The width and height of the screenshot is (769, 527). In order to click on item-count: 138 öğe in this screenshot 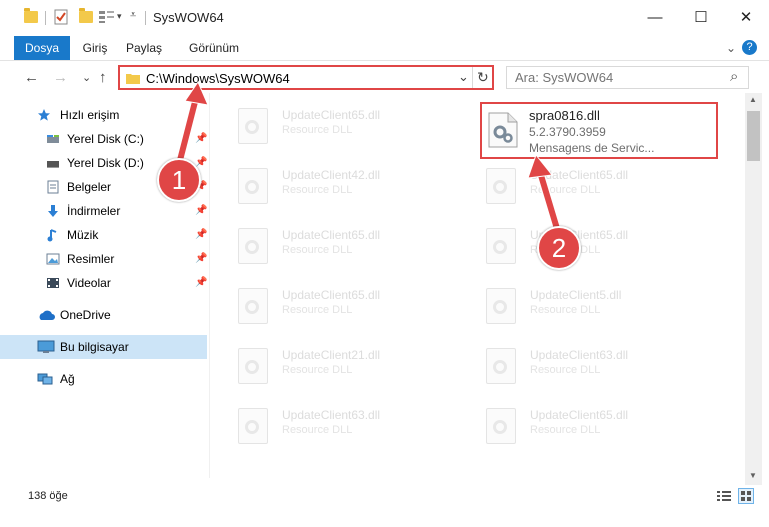, I will do `click(48, 496)`.